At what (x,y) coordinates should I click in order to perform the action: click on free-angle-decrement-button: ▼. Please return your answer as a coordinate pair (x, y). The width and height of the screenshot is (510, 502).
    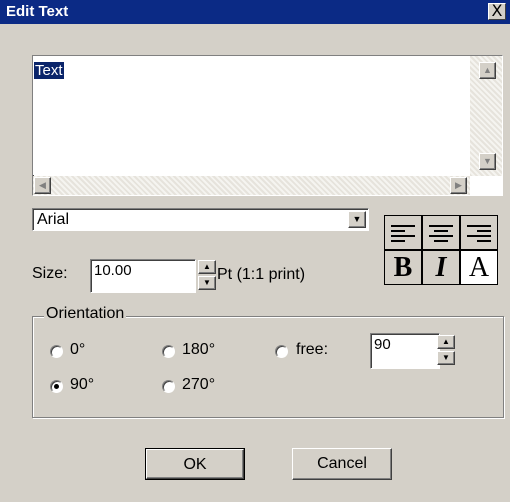
    Looking at the image, I should click on (446, 358).